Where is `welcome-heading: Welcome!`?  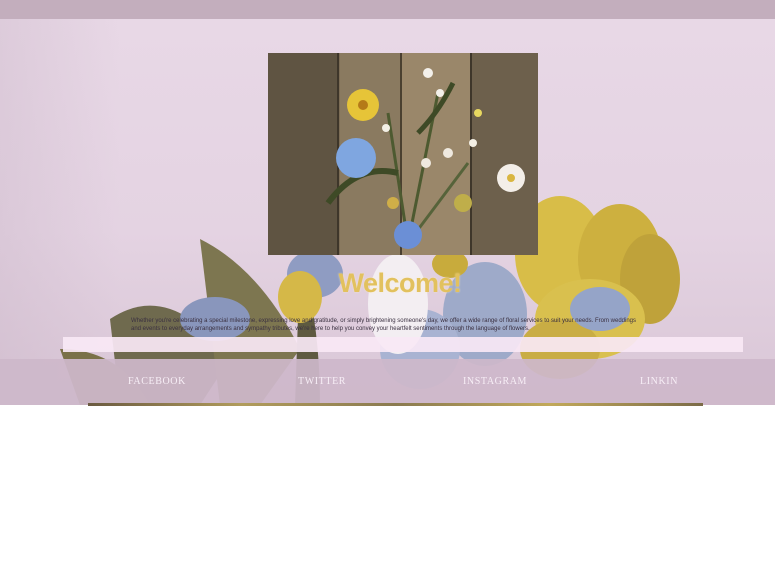
welcome-heading: Welcome! is located at coordinates (400, 283).